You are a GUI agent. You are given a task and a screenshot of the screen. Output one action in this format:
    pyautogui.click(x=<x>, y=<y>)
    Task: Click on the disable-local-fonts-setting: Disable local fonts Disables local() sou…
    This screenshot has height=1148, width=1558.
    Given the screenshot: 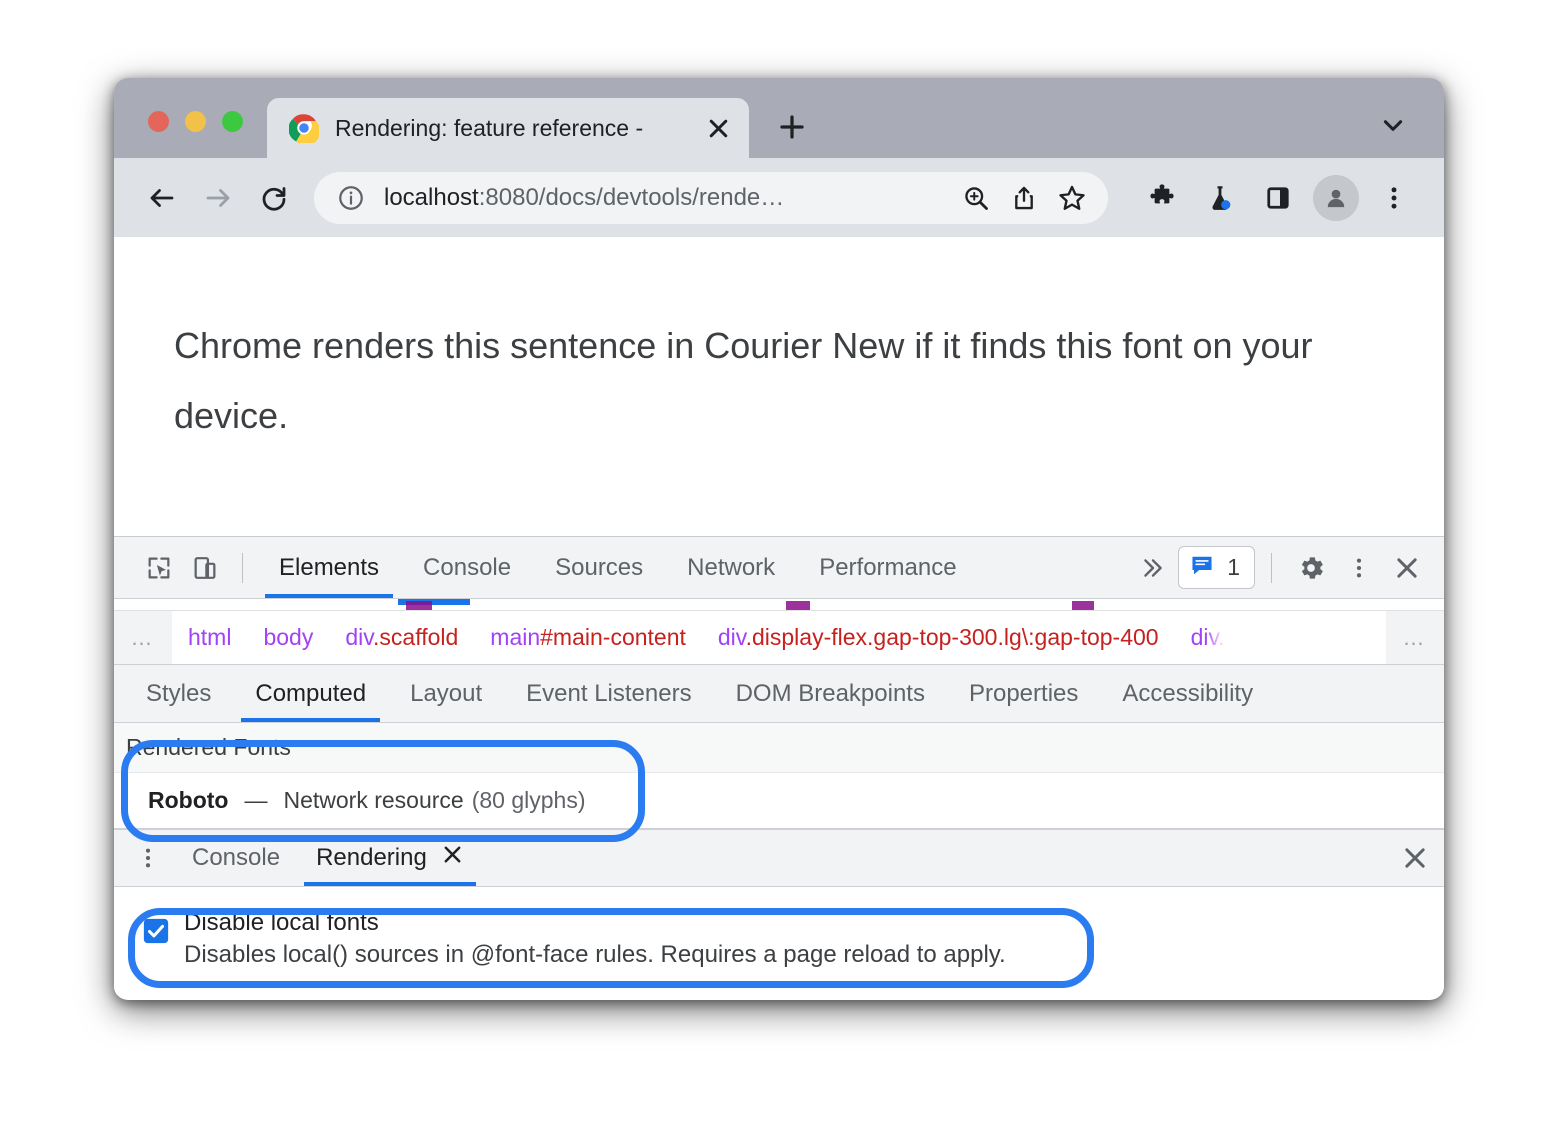 What is the action you would take?
    pyautogui.click(x=793, y=939)
    